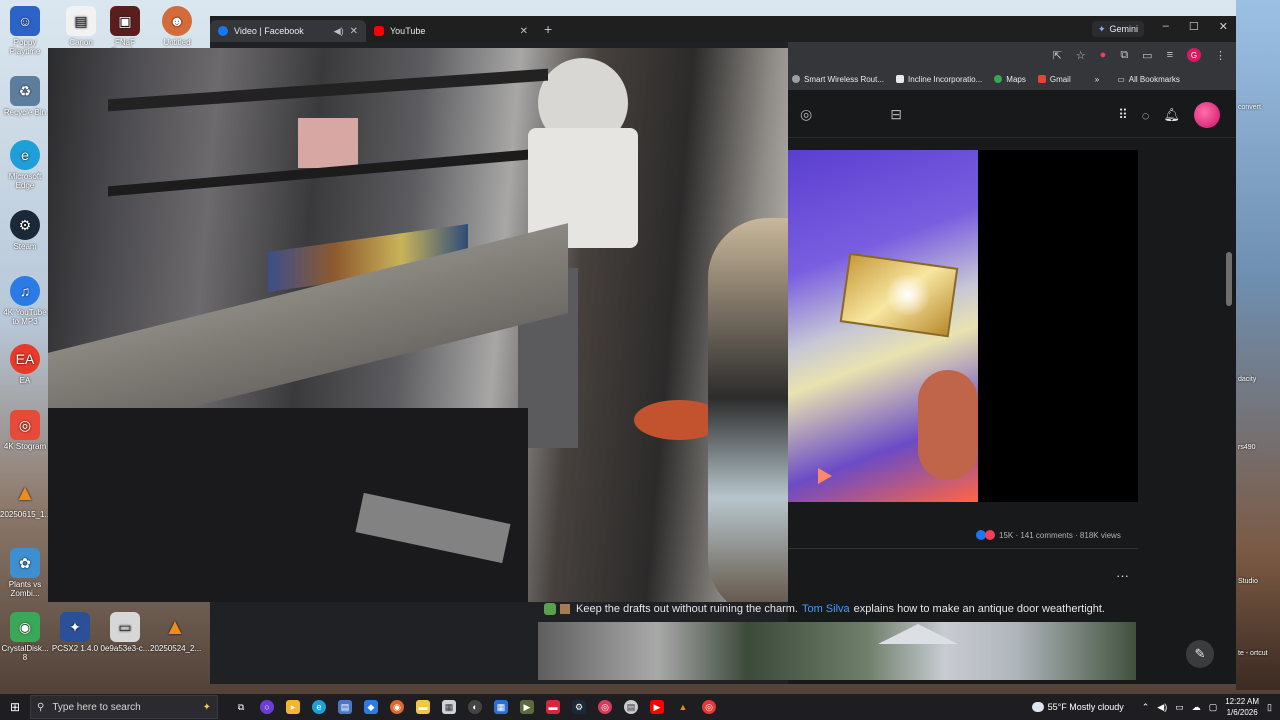 This screenshot has height=720, width=1280. What do you see at coordinates (553, 707) in the screenshot?
I see `app-icon: ▬` at bounding box center [553, 707].